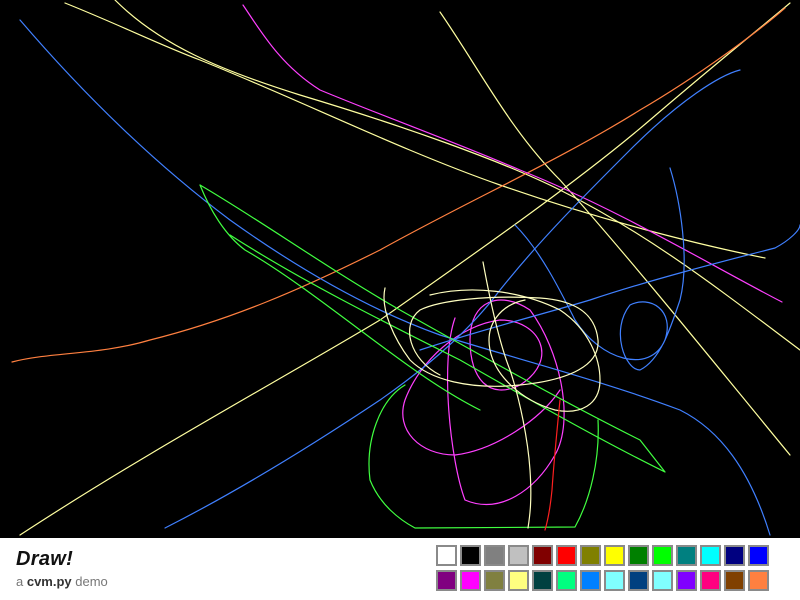  Describe the element at coordinates (49, 581) in the screenshot. I see `subtitle-brand: cvm.py` at that location.